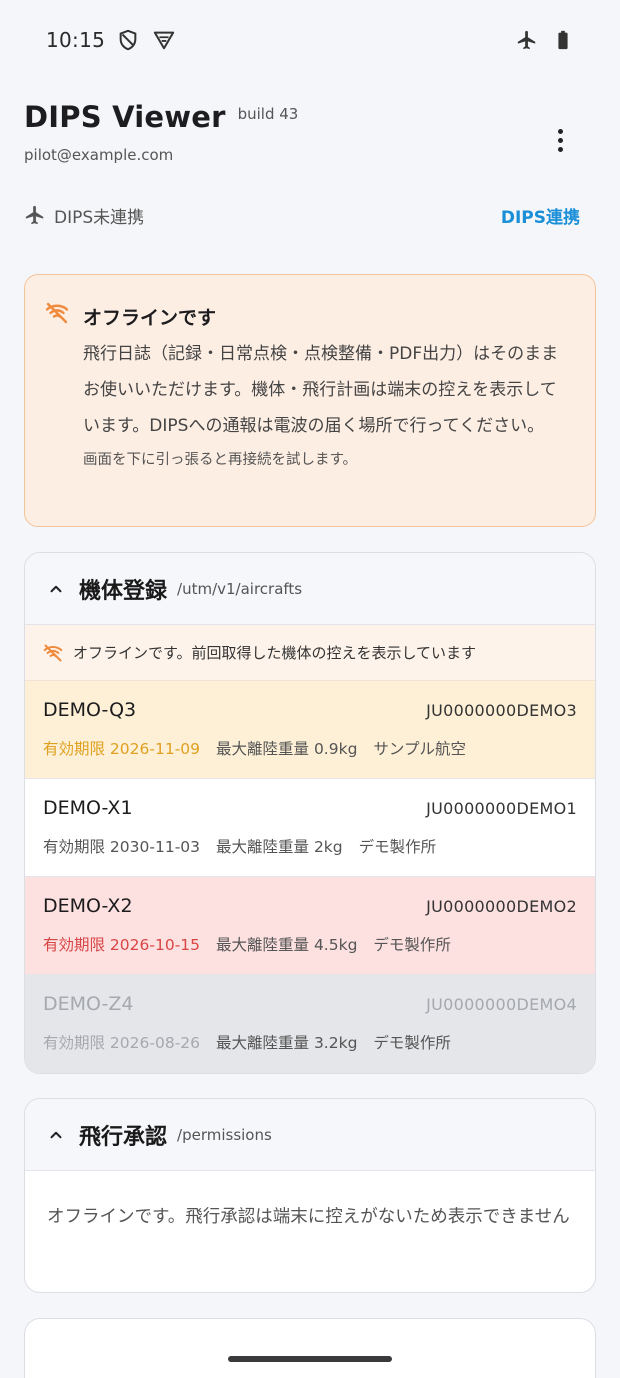 The image size is (620, 1378). Describe the element at coordinates (501, 1004) in the screenshot. I see `aircraft-registration-id: JU0000000DEMO4` at that location.